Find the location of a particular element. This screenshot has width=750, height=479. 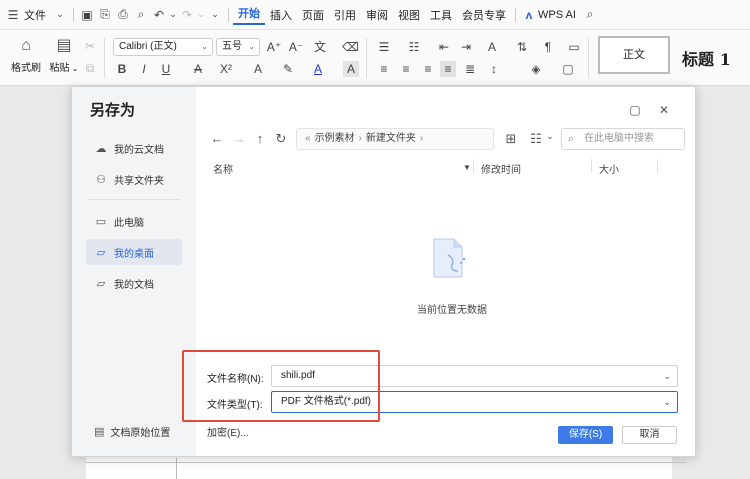

underline-icon: U is located at coordinates (166, 69).